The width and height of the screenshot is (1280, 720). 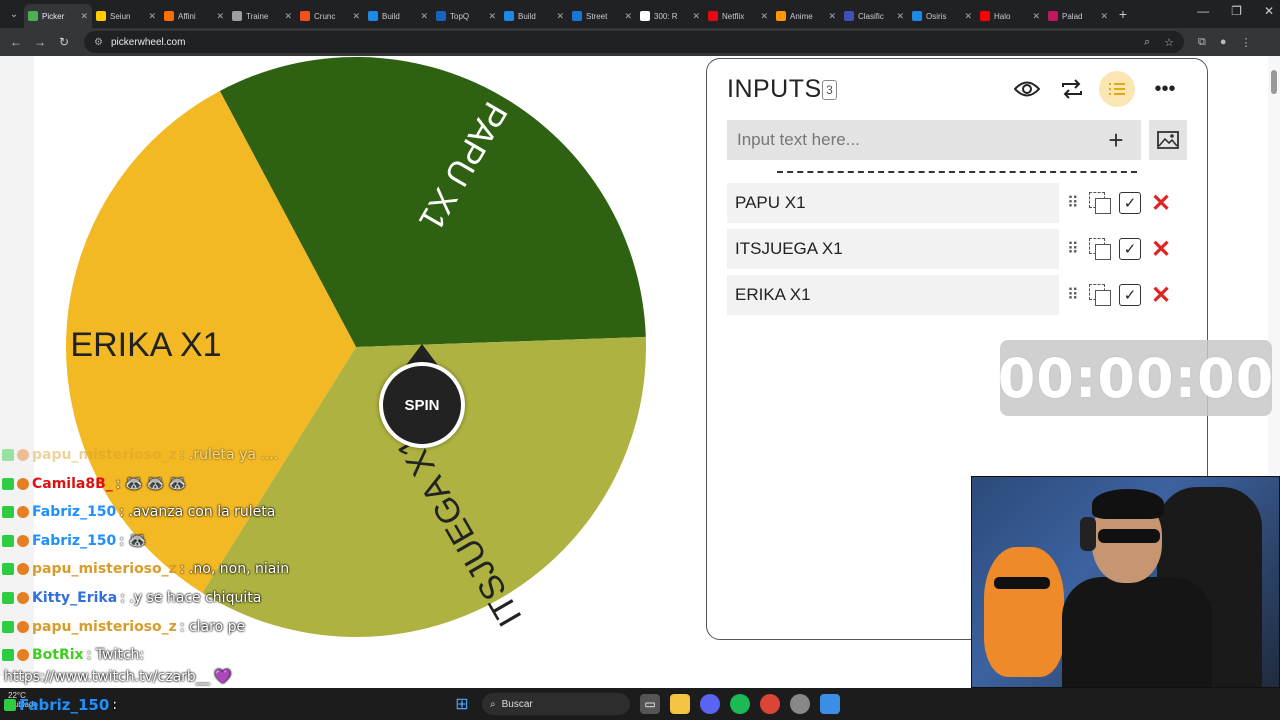 What do you see at coordinates (893, 295) in the screenshot?
I see `entry-text: ERIKA X1` at bounding box center [893, 295].